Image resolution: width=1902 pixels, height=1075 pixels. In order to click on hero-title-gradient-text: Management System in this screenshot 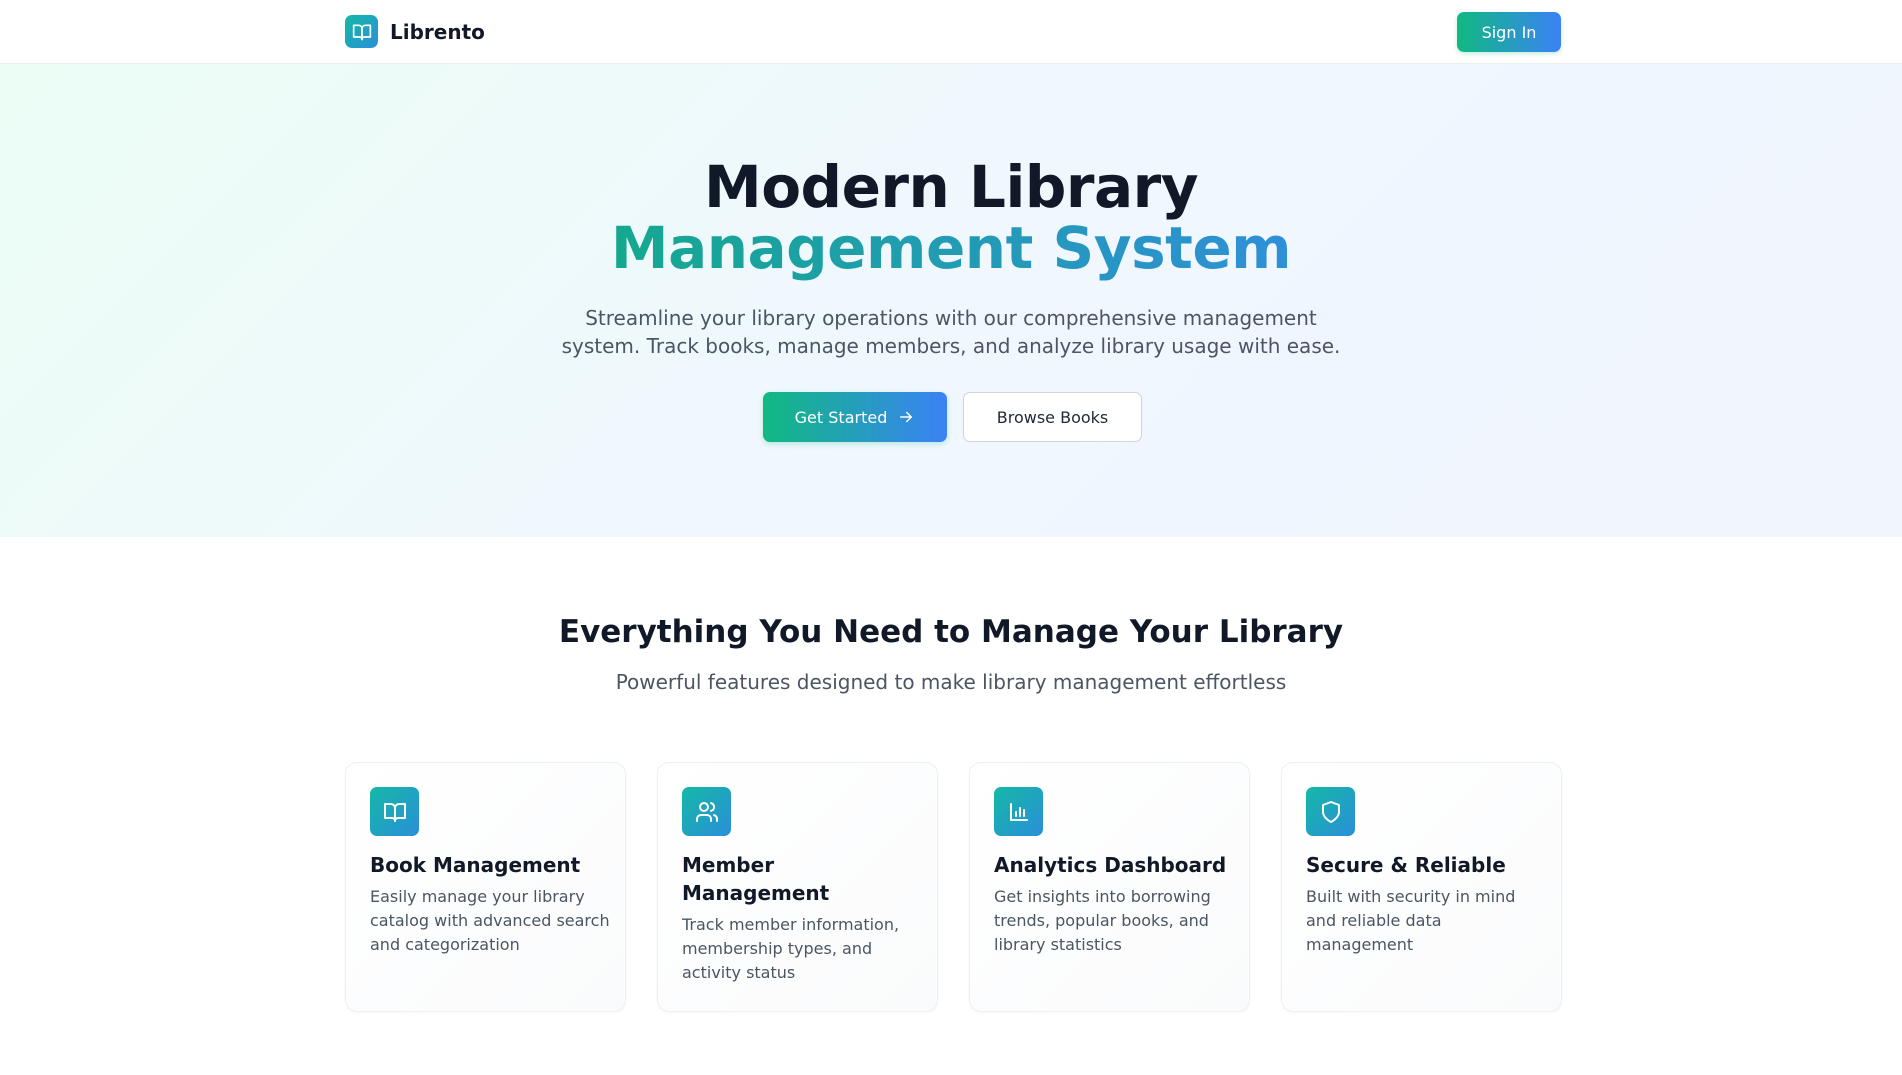, I will do `click(951, 248)`.